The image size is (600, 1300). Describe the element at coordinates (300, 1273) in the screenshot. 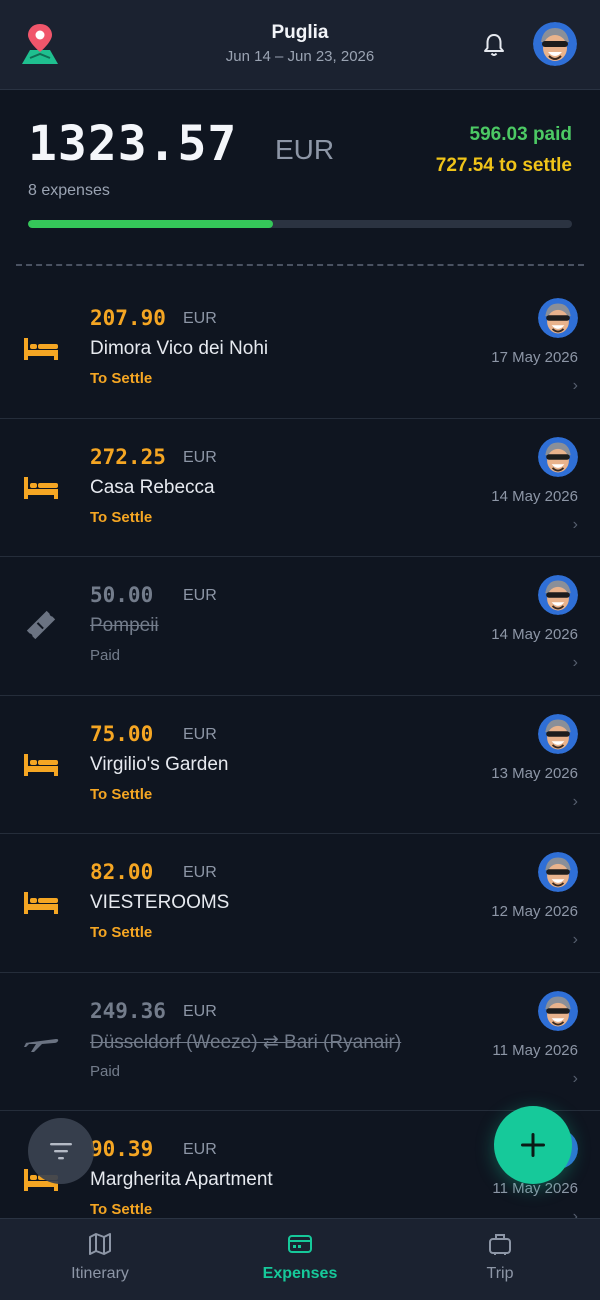

I see `nav-label: Expenses` at that location.